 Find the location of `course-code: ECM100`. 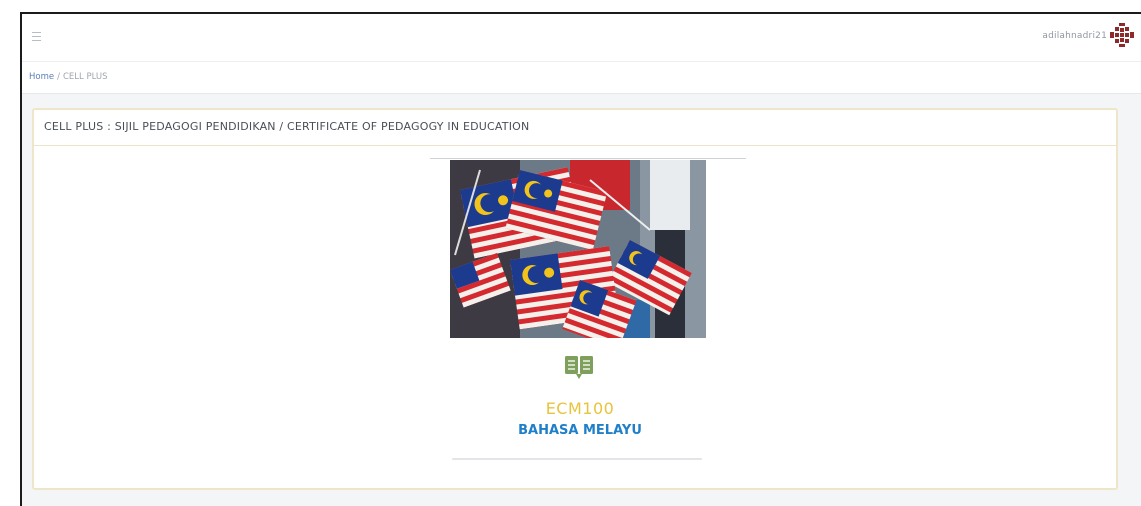

course-code: ECM100 is located at coordinates (580, 408).